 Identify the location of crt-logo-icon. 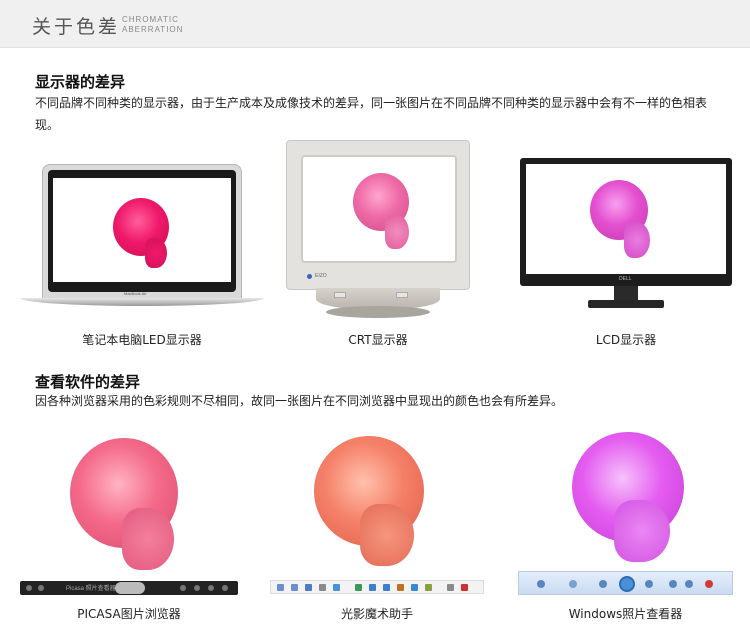
(309, 276).